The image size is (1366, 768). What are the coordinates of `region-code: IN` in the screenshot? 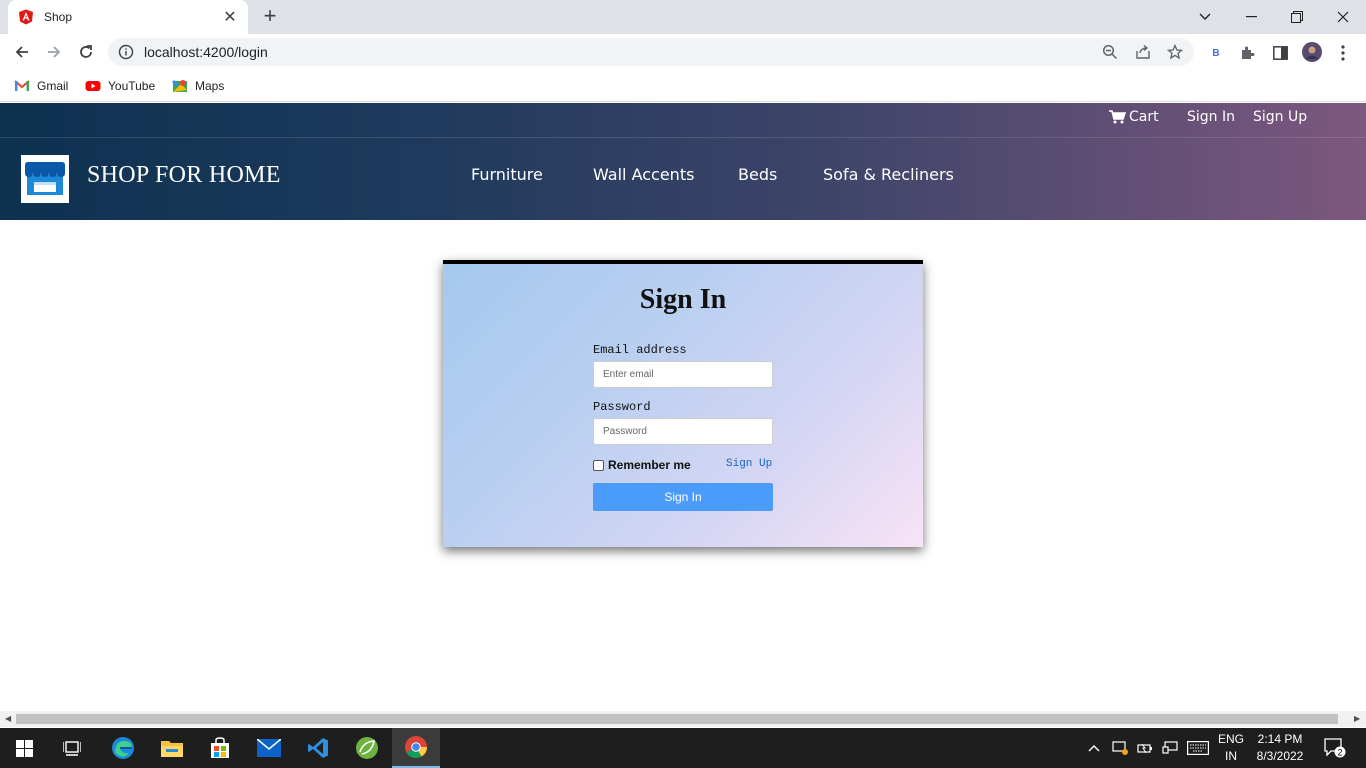 It's located at (1231, 756).